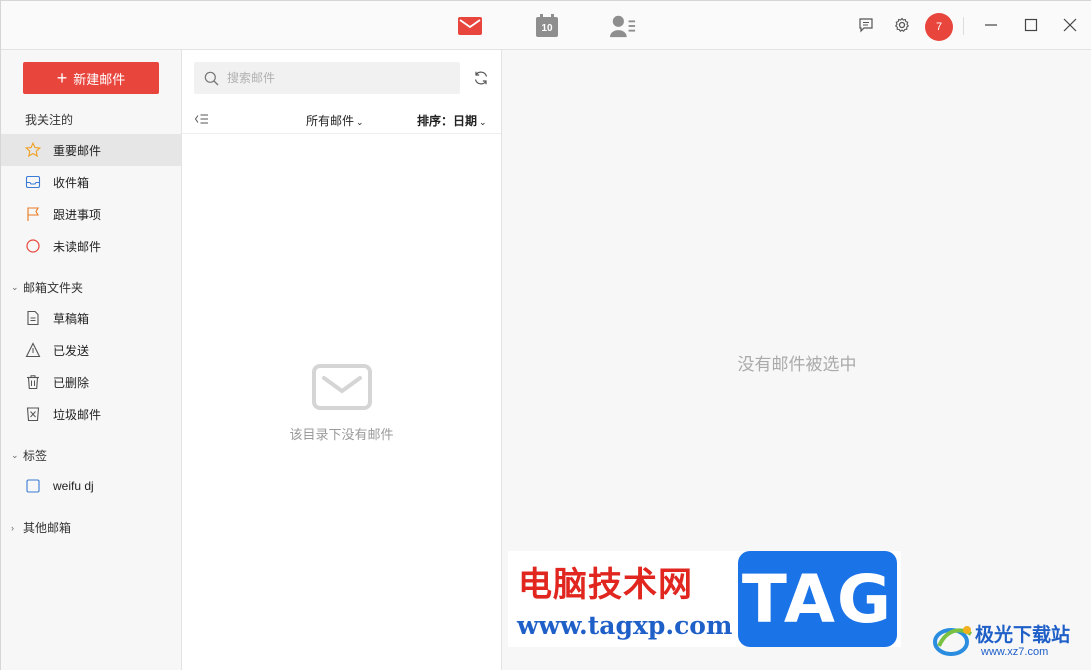 This screenshot has width=1091, height=670. Describe the element at coordinates (33, 414) in the screenshot. I see `spam-icon` at that location.